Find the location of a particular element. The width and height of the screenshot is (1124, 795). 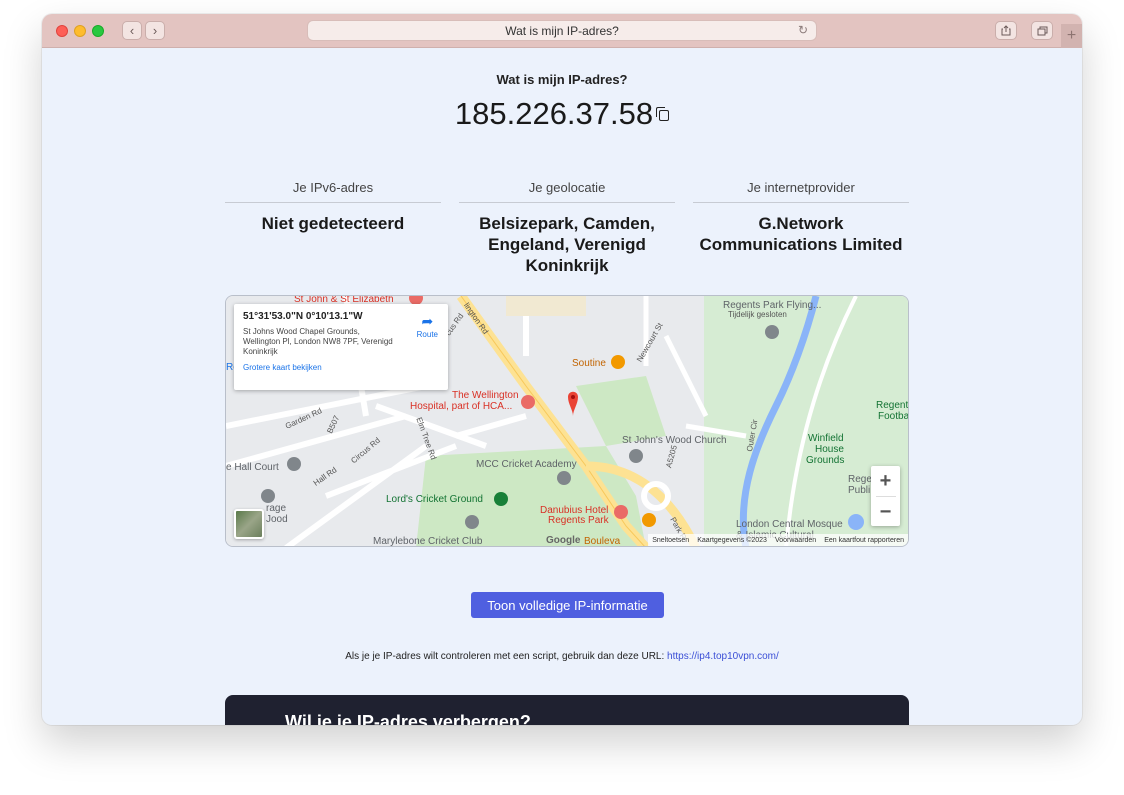

map-label-winfield-2: House is located at coordinates (829, 449).